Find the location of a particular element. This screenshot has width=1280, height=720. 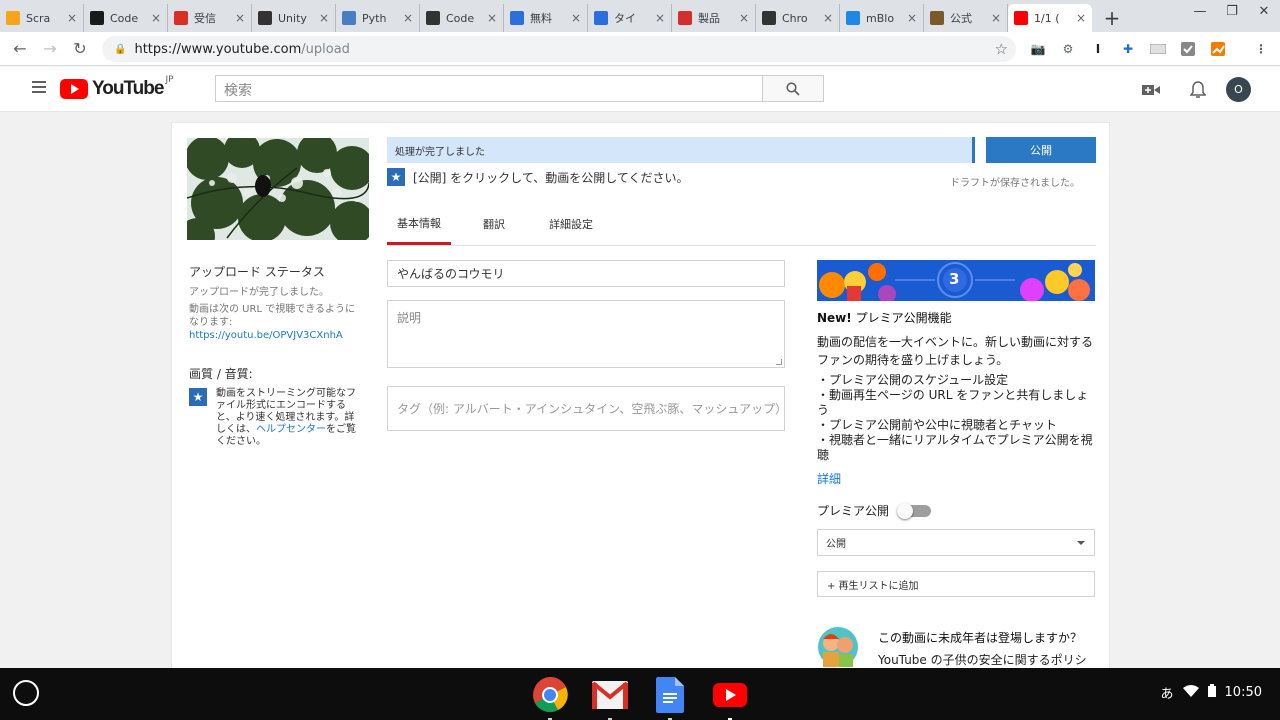

notification-bell-icon is located at coordinates (1198, 90).